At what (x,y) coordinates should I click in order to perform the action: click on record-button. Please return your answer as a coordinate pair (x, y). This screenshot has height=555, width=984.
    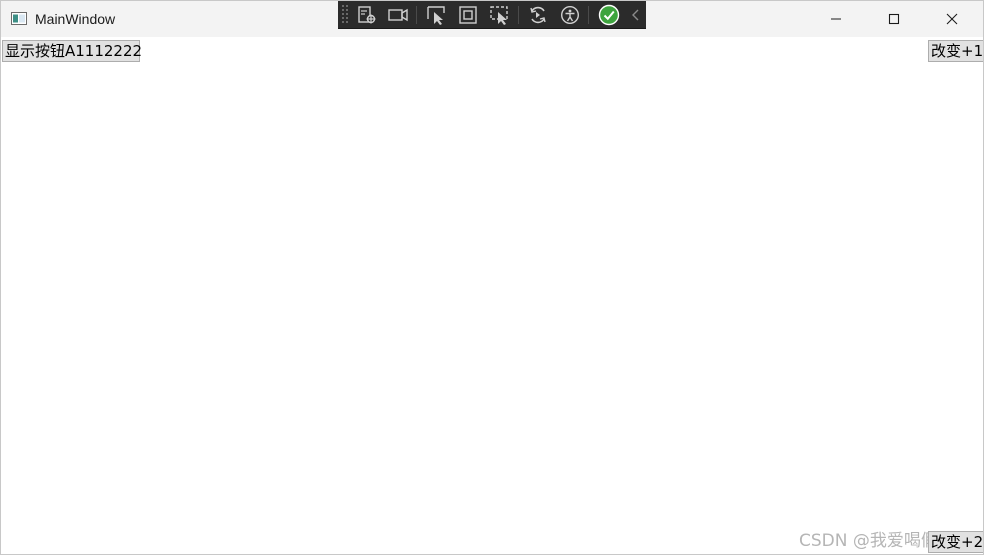
    Looking at the image, I should click on (398, 14).